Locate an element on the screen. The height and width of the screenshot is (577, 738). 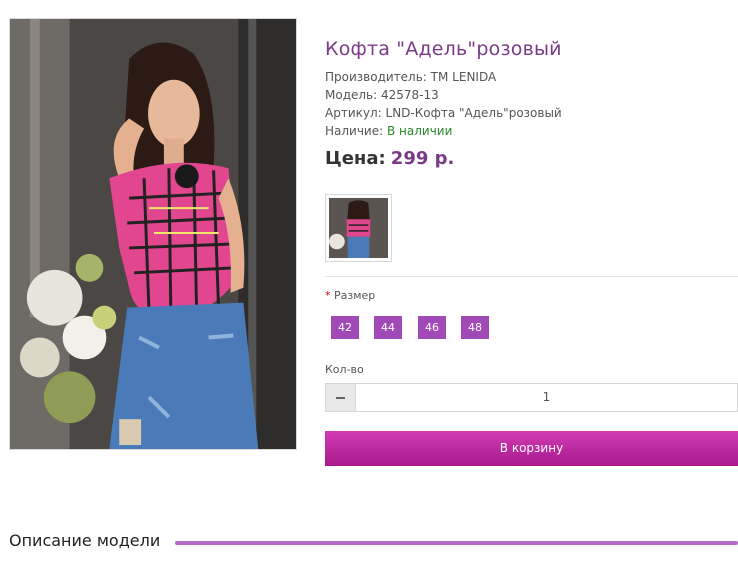
price-value: 299 р. is located at coordinates (422, 158).